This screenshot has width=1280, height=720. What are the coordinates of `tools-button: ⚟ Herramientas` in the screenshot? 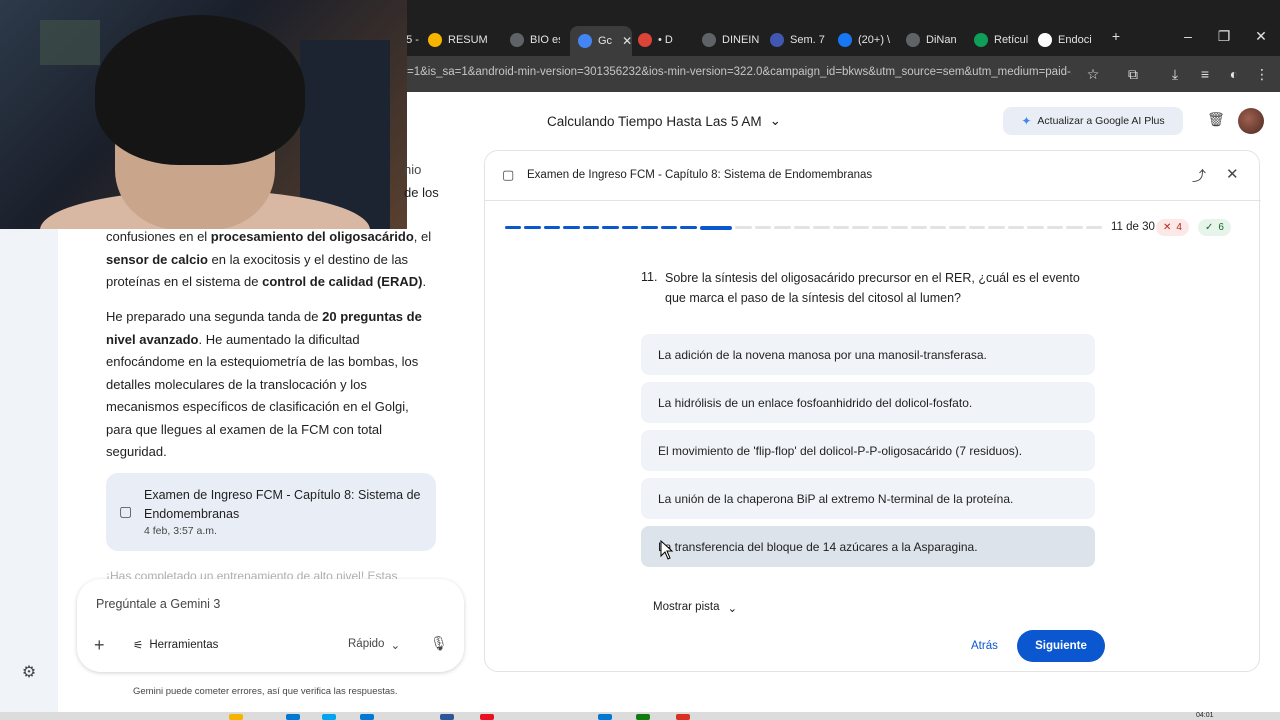 It's located at (175, 645).